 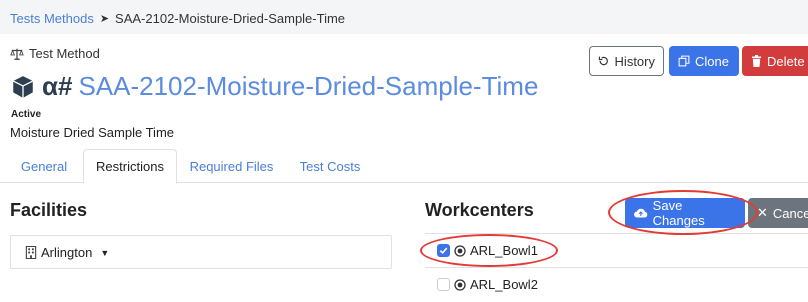 What do you see at coordinates (616, 284) in the screenshot?
I see `list-item: ARL_Bowl2` at bounding box center [616, 284].